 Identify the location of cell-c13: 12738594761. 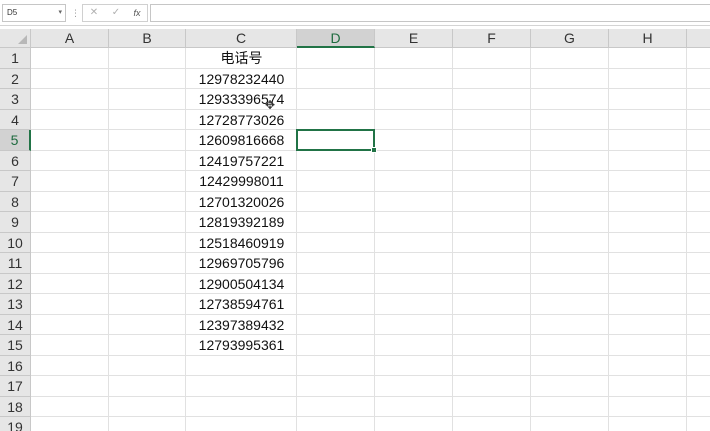
(241, 304).